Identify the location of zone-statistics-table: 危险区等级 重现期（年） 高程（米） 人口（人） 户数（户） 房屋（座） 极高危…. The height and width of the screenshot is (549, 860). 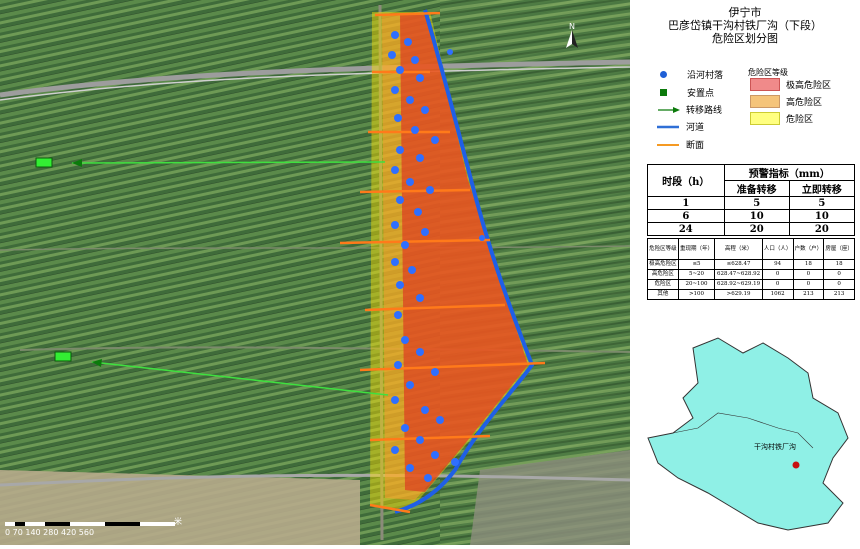
(751, 269).